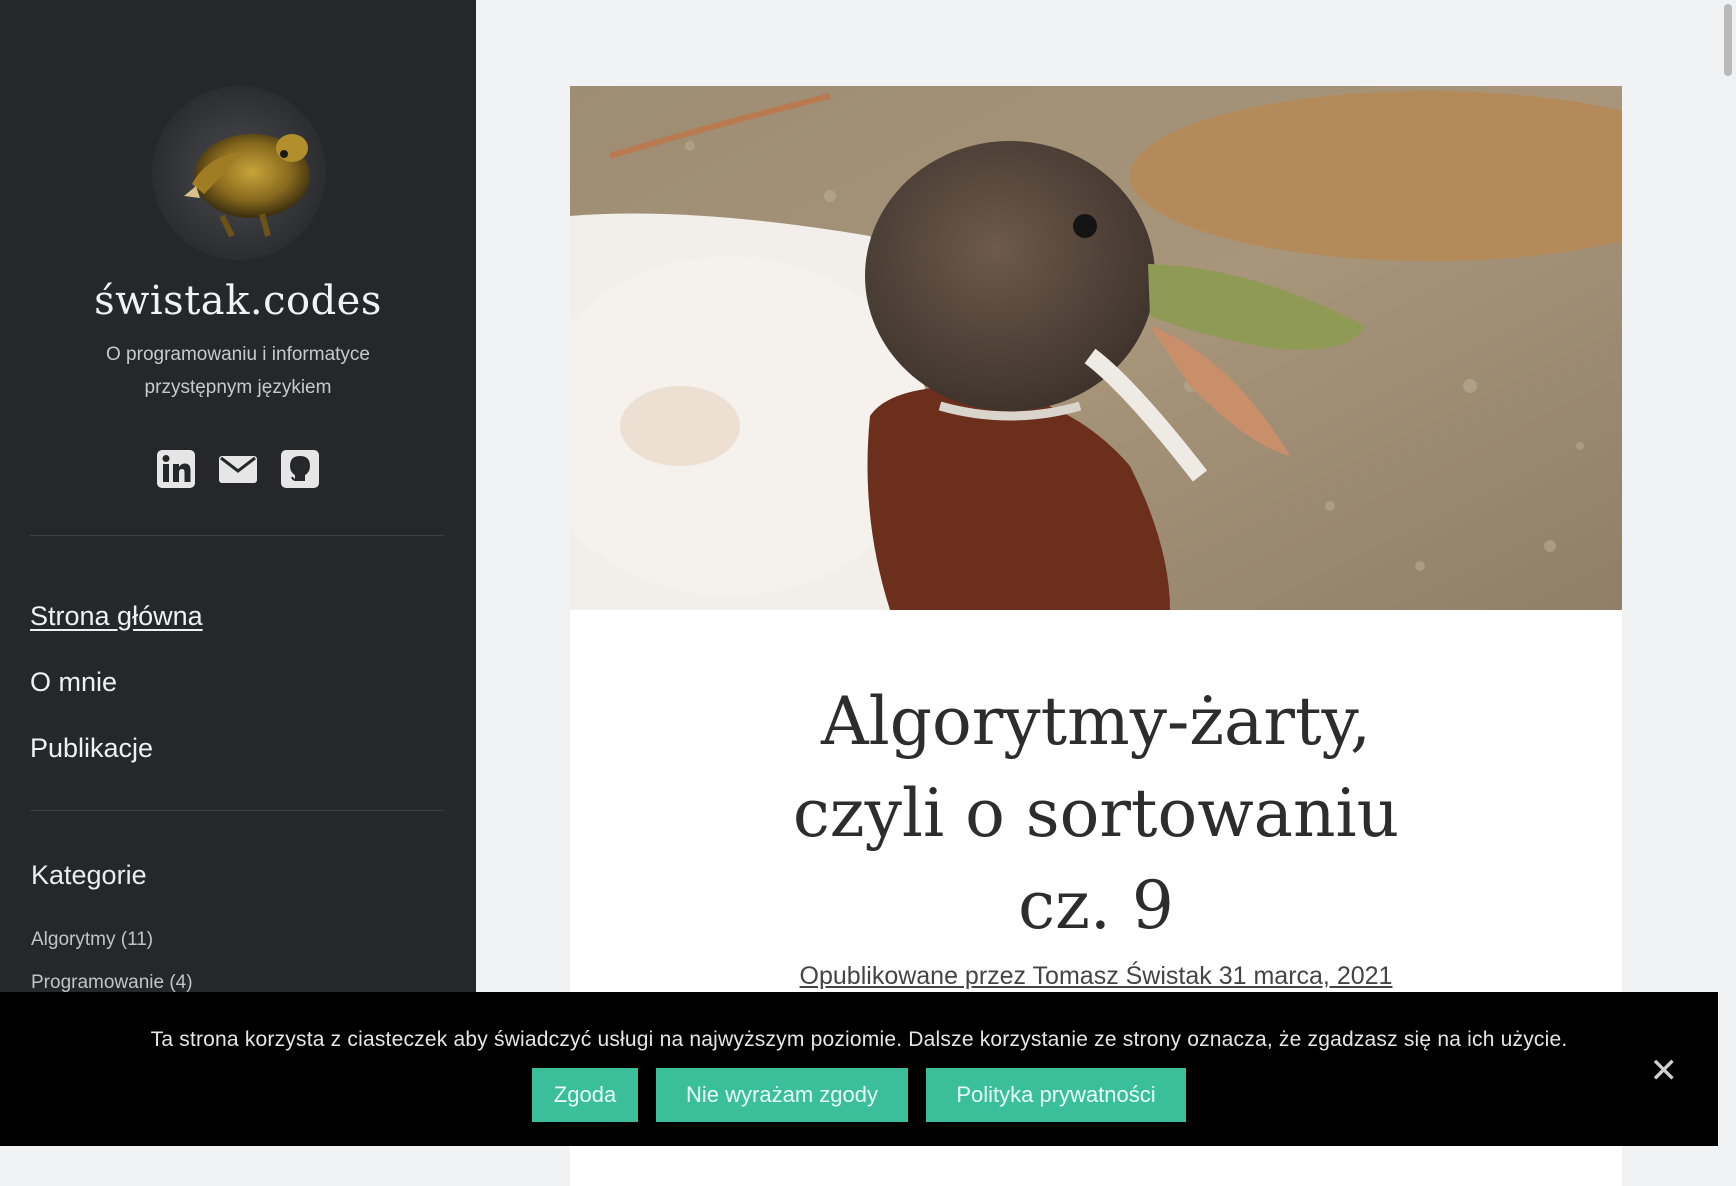 The width and height of the screenshot is (1736, 1186). I want to click on post-title-line: Algorytmy-żarty,, so click(1096, 721).